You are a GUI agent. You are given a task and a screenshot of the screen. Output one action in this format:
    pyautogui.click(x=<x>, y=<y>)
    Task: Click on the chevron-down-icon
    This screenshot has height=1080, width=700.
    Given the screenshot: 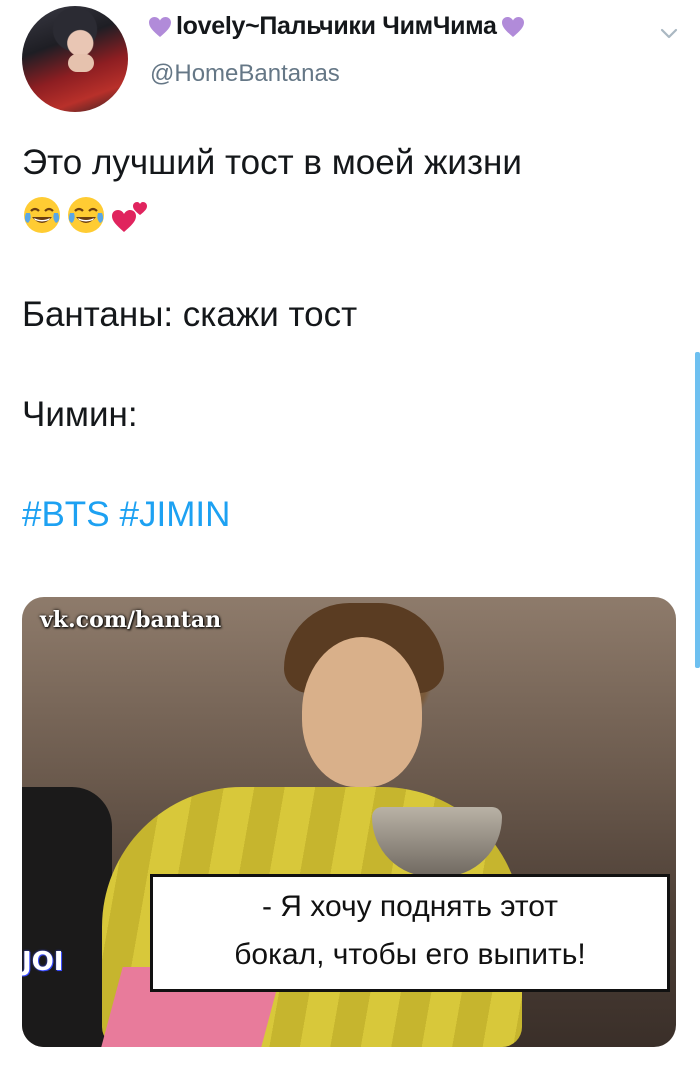 What is the action you would take?
    pyautogui.click(x=669, y=33)
    